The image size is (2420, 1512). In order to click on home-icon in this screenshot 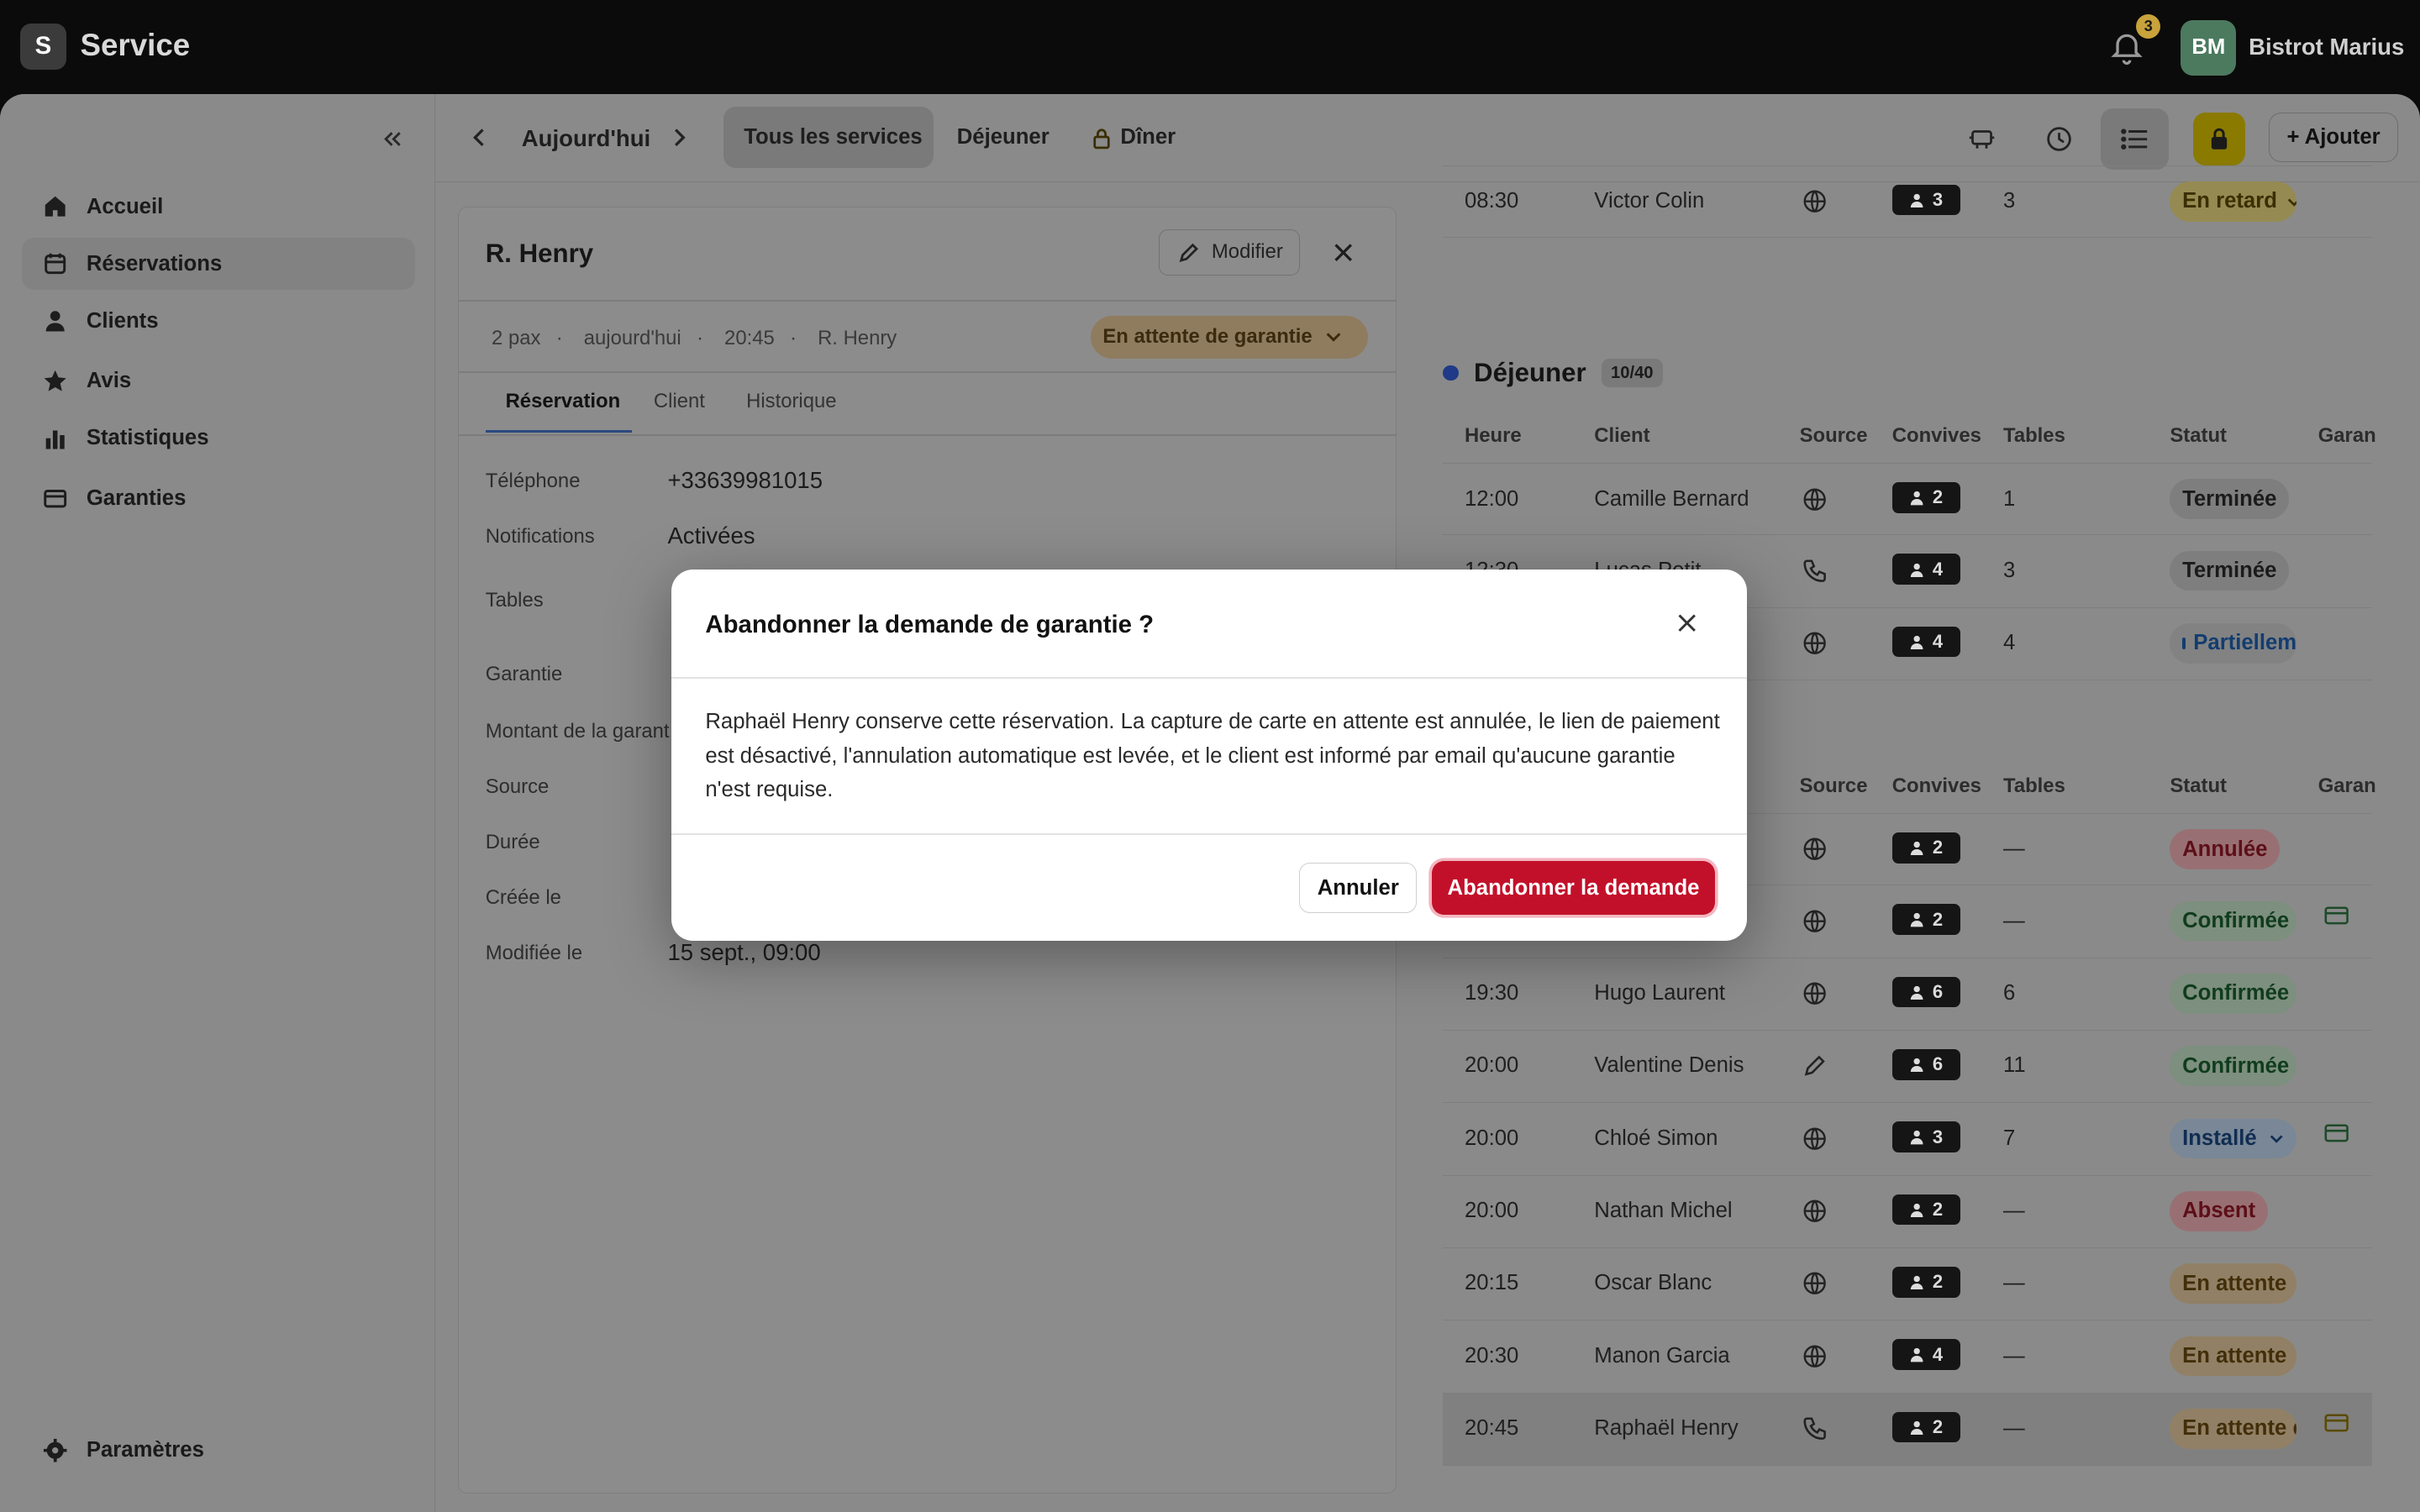, I will do `click(55, 206)`.